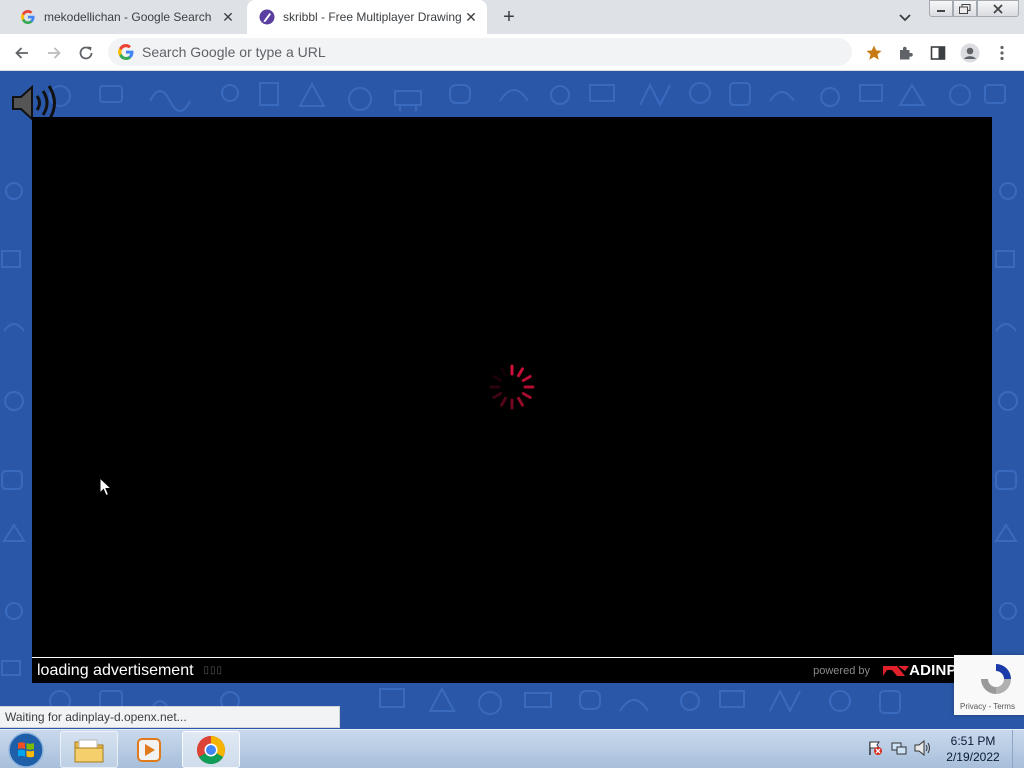 Image resolution: width=1024 pixels, height=768 pixels. I want to click on taskbar-explorer, so click(89, 749).